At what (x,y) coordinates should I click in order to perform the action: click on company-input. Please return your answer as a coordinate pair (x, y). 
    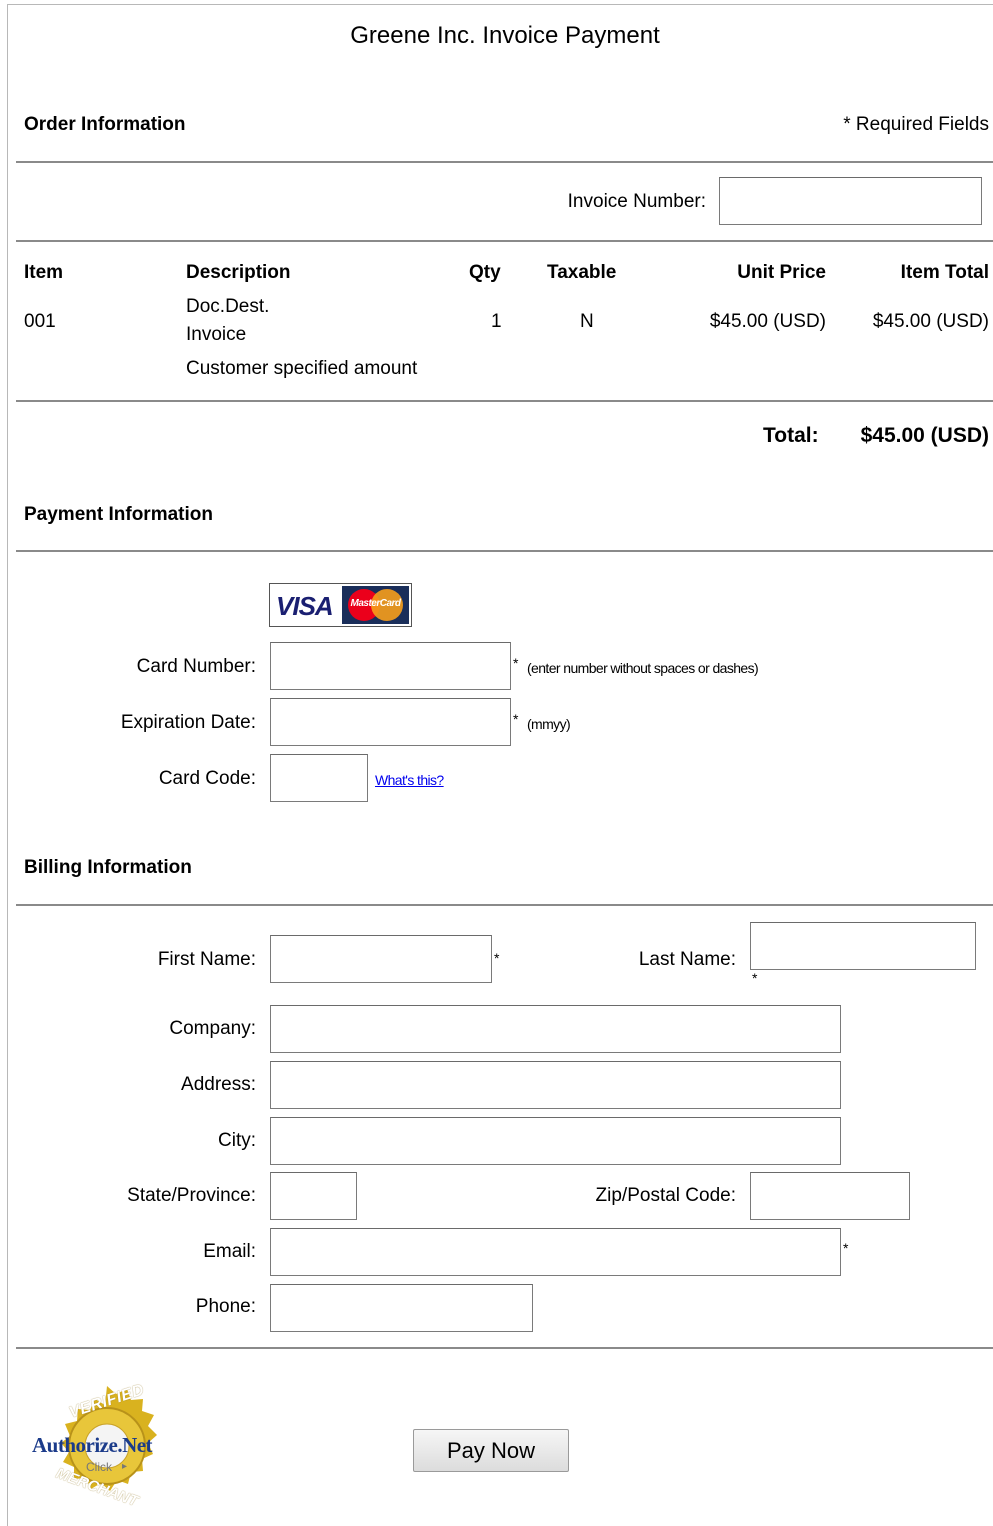
    Looking at the image, I should click on (555, 1029).